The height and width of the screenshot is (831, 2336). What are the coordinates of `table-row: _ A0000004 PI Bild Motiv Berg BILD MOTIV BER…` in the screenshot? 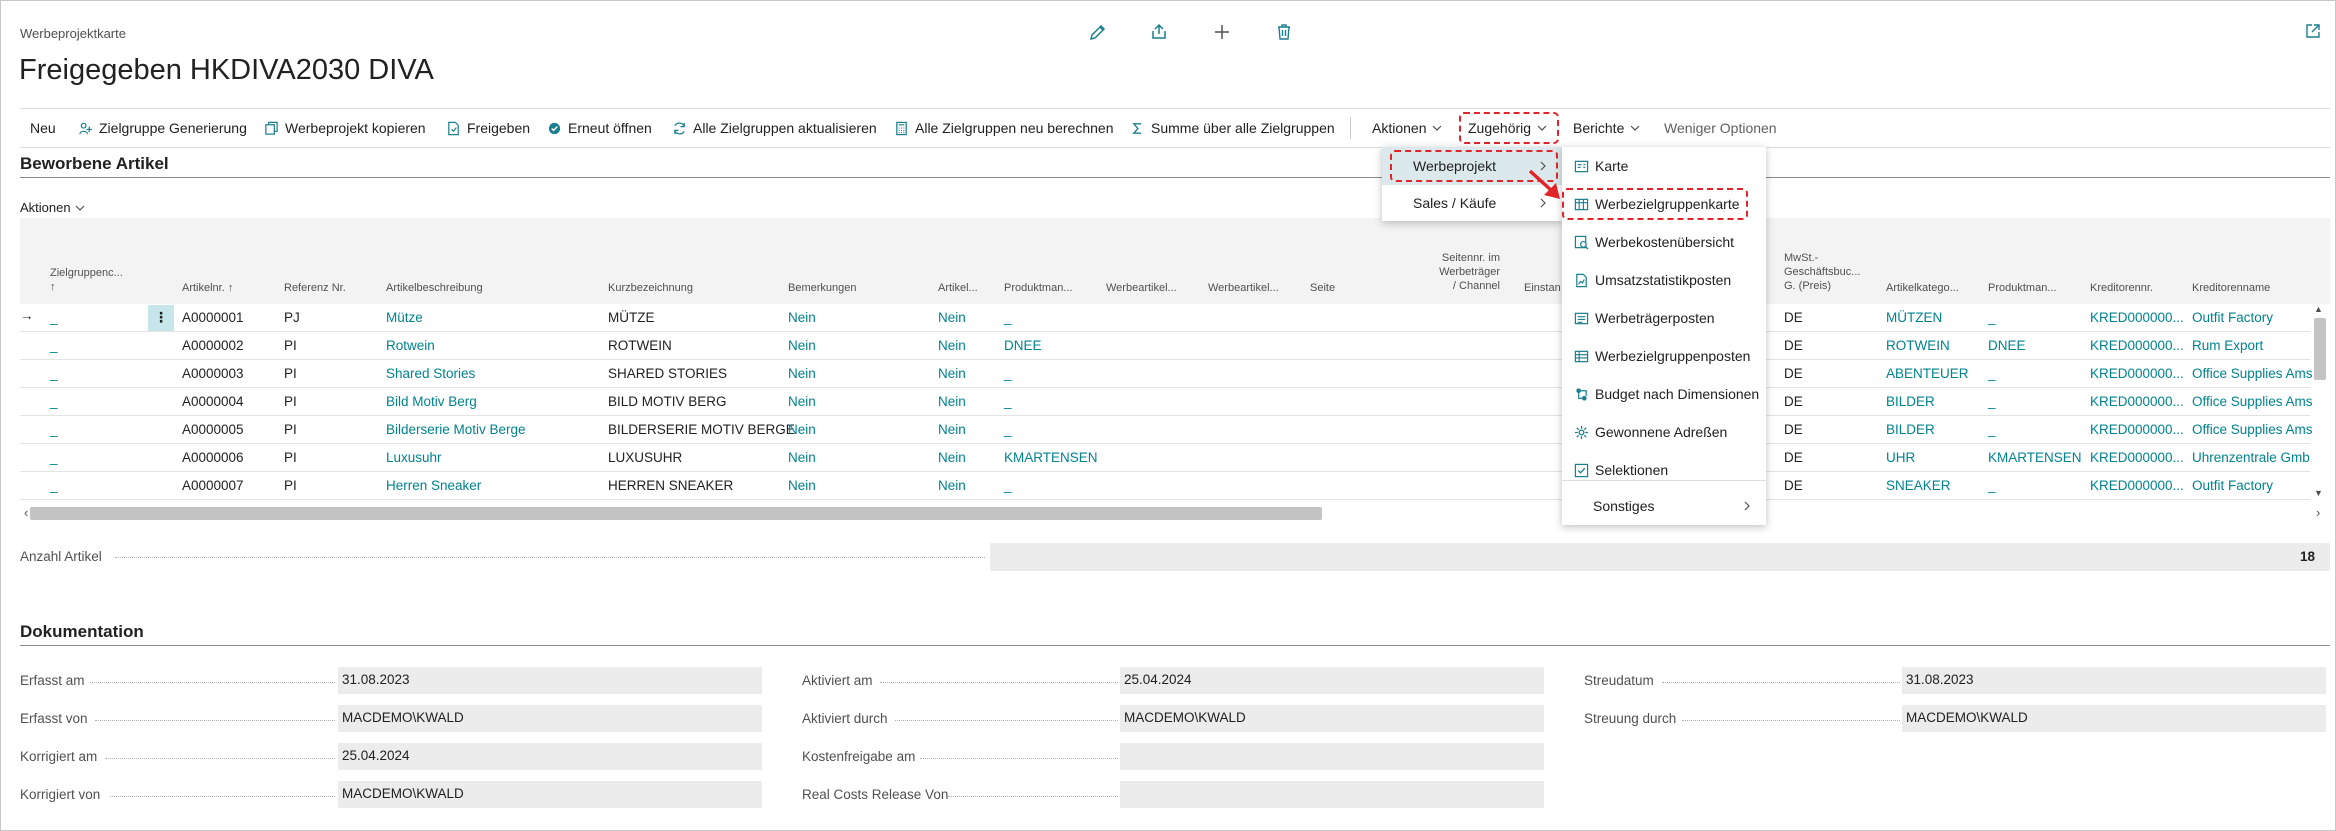 It's located at (1166, 402).